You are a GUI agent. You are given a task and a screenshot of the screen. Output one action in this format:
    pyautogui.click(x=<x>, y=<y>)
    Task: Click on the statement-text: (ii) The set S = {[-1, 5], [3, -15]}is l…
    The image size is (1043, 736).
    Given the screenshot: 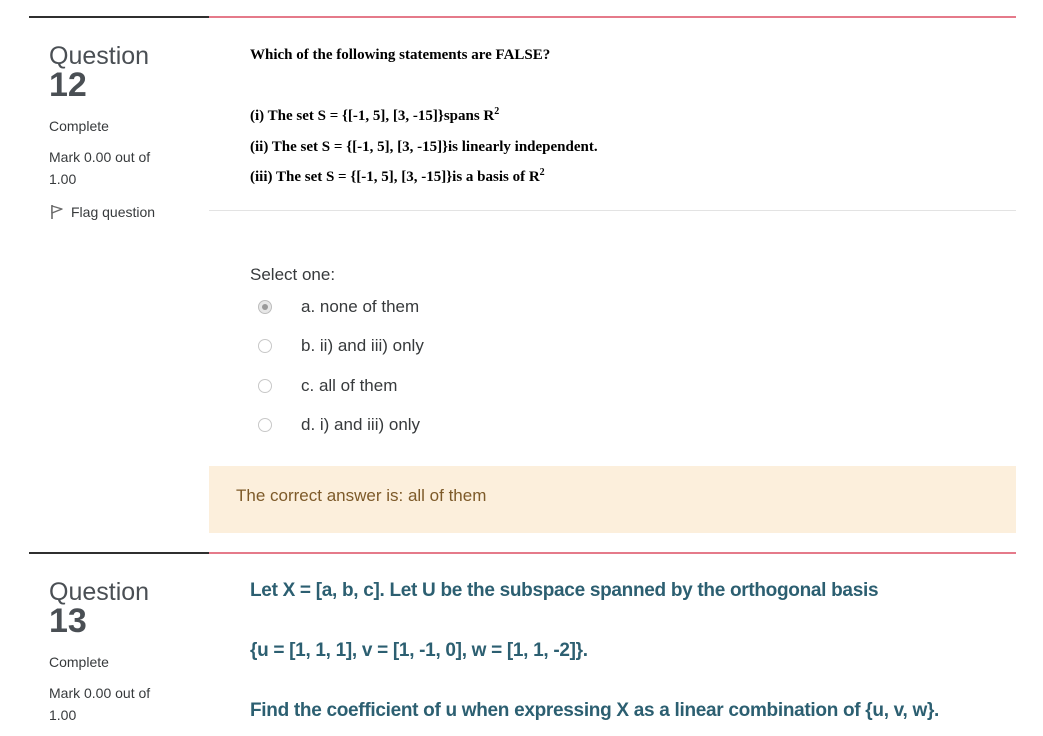 What is the action you would take?
    pyautogui.click(x=424, y=147)
    